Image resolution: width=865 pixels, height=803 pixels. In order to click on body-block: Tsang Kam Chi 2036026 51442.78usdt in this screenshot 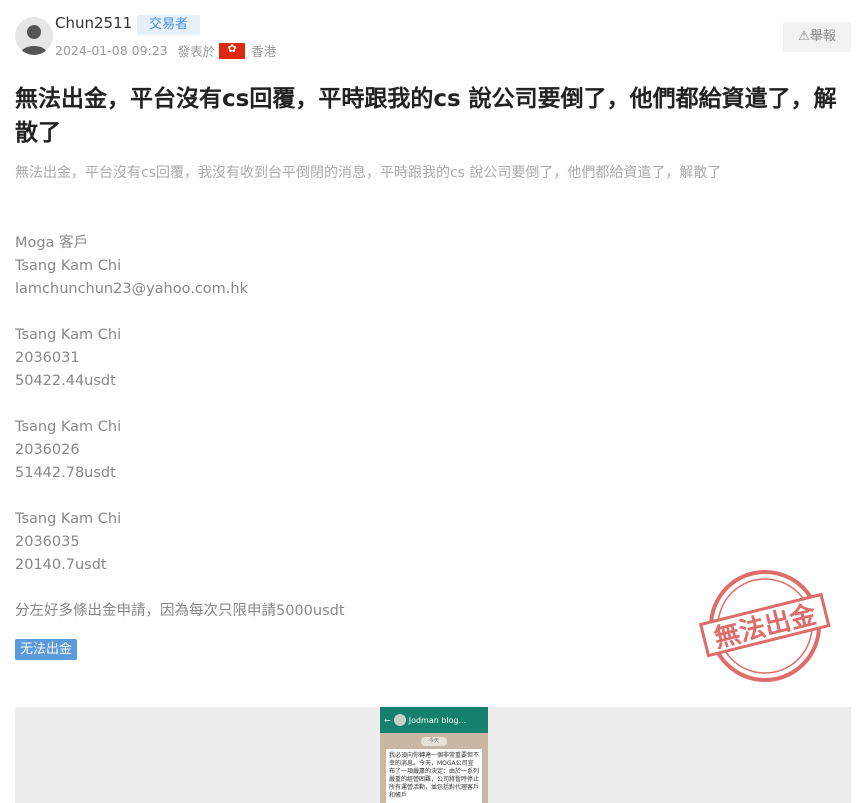, I will do `click(180, 450)`.